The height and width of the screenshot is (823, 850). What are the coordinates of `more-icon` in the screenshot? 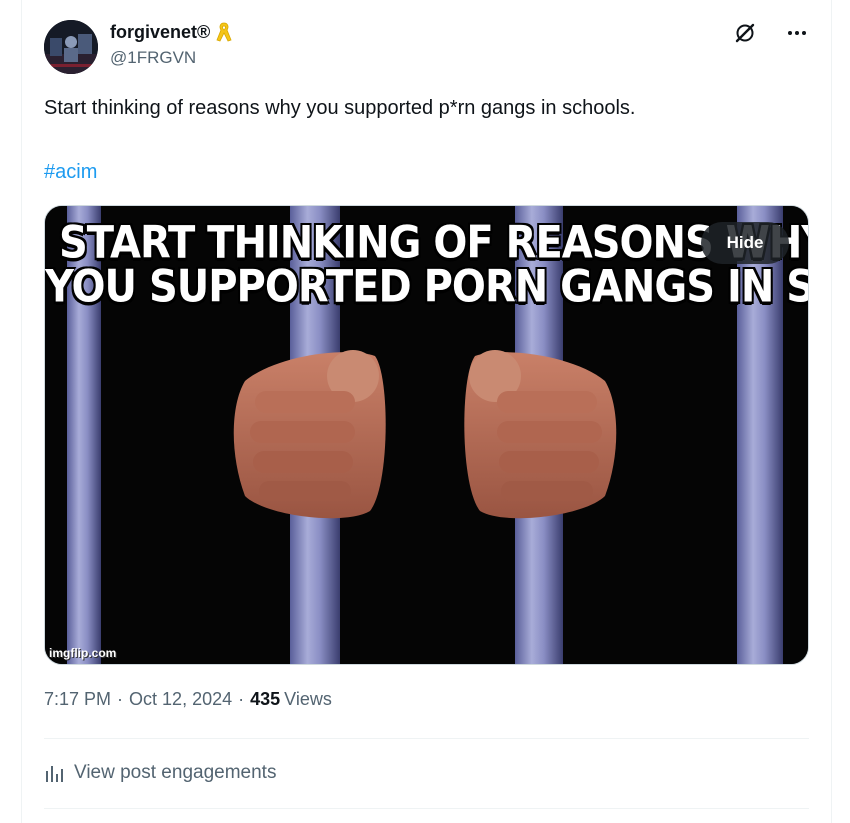 It's located at (797, 33).